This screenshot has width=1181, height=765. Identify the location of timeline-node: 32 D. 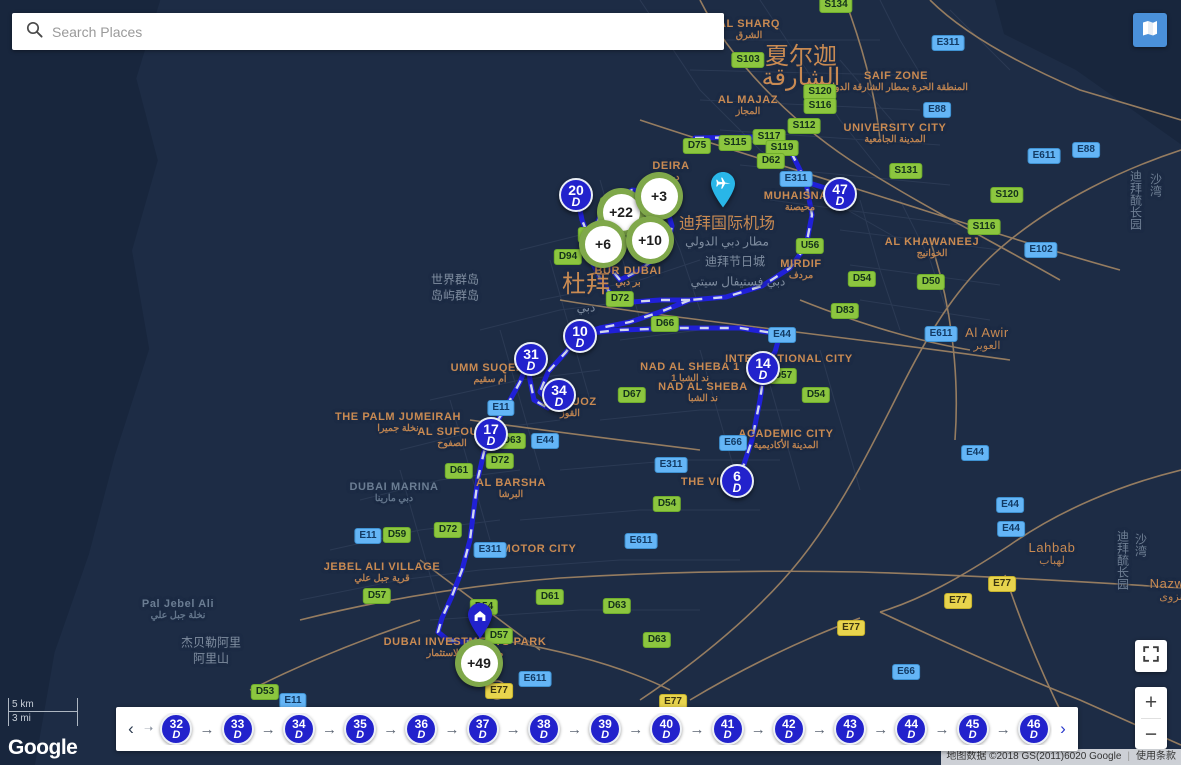
(176, 729).